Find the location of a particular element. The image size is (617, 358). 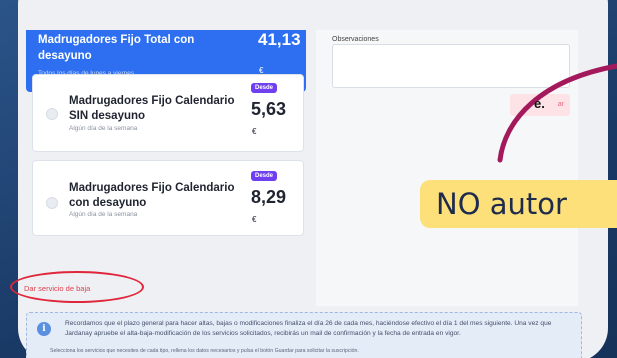

annotation-bubble: NO autor is located at coordinates (518, 204).